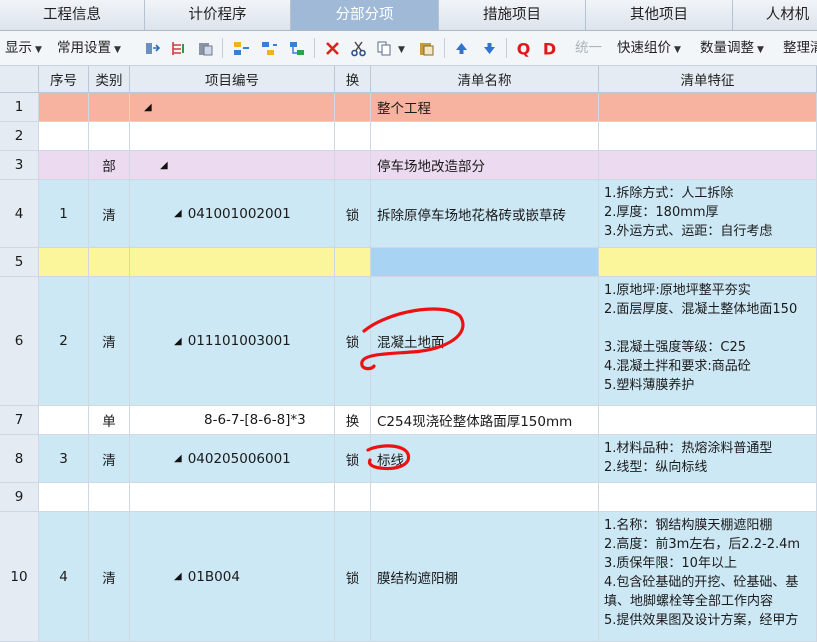  What do you see at coordinates (549, 48) in the screenshot?
I see `d-tool-icon: D` at bounding box center [549, 48].